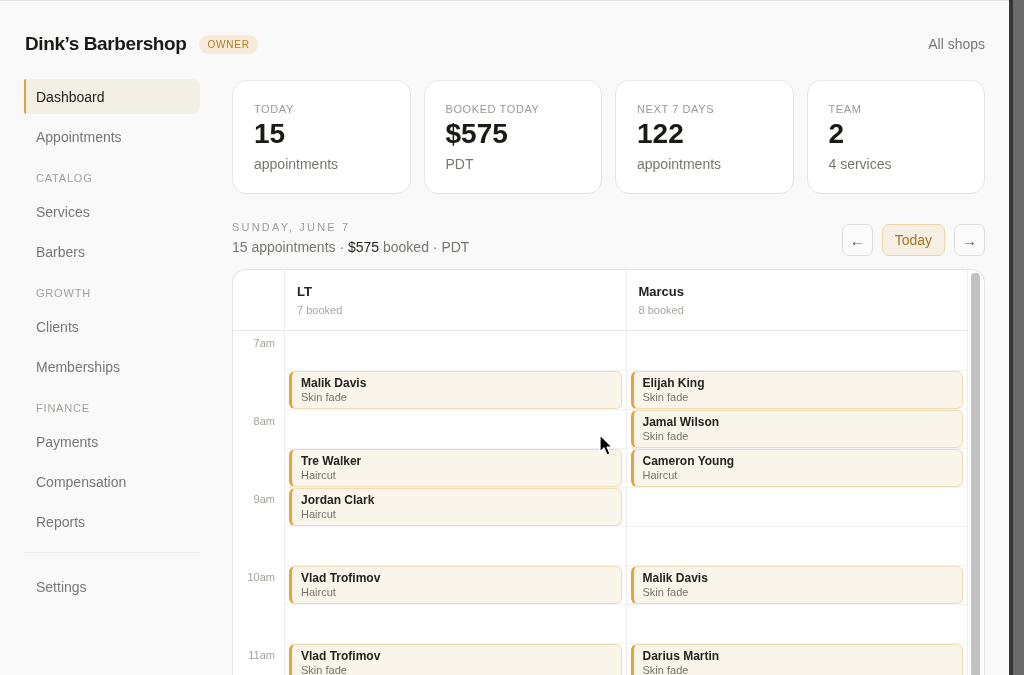 Image resolution: width=1024 pixels, height=675 pixels. What do you see at coordinates (64, 293) in the screenshot?
I see `sidebar-section-label: GROWTH` at bounding box center [64, 293].